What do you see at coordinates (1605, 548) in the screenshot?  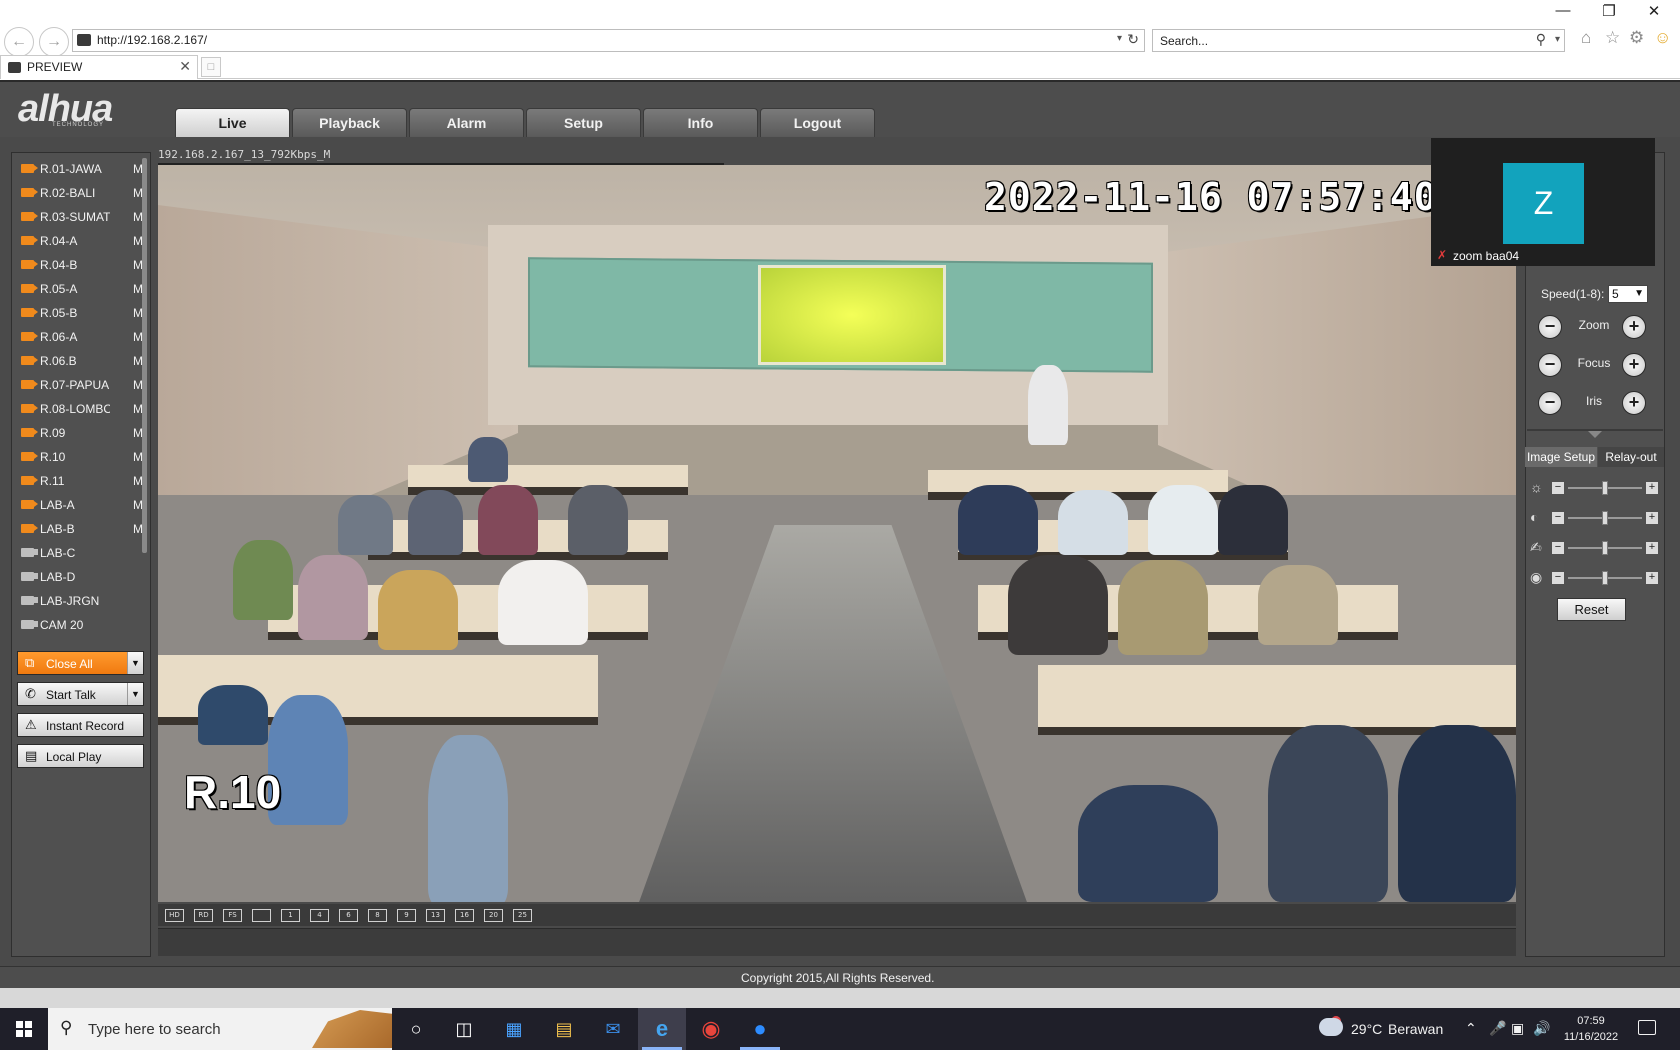 I see `saturation-thumb` at bounding box center [1605, 548].